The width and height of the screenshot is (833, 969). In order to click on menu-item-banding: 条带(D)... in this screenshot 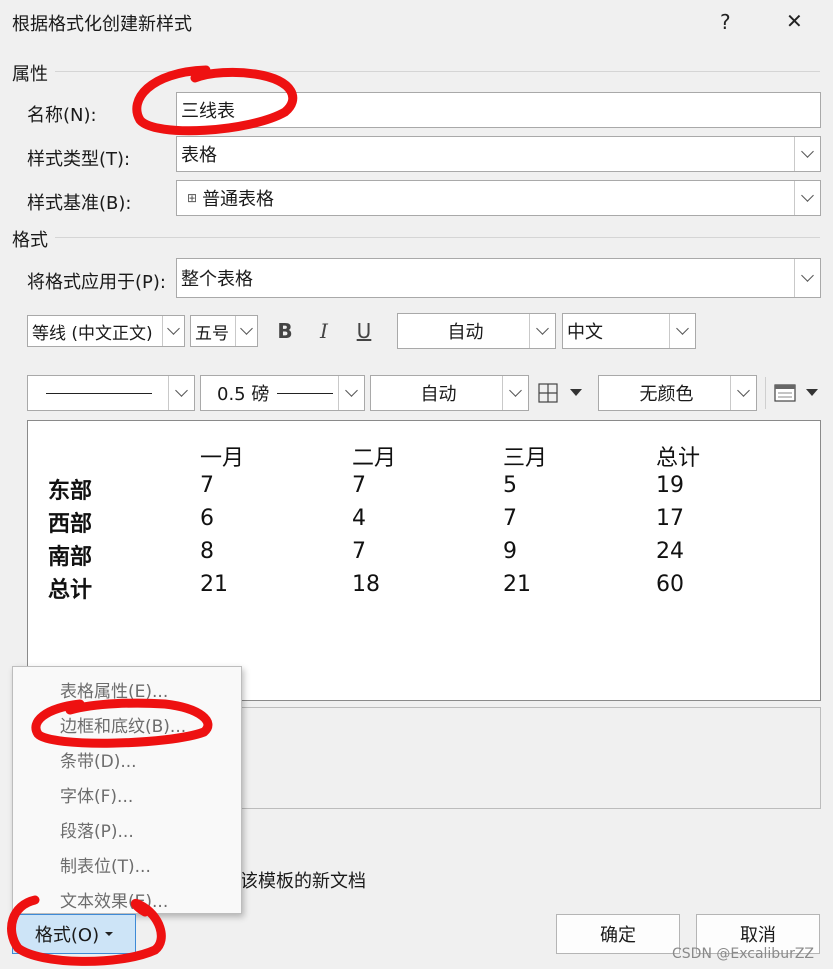, I will do `click(98, 759)`.